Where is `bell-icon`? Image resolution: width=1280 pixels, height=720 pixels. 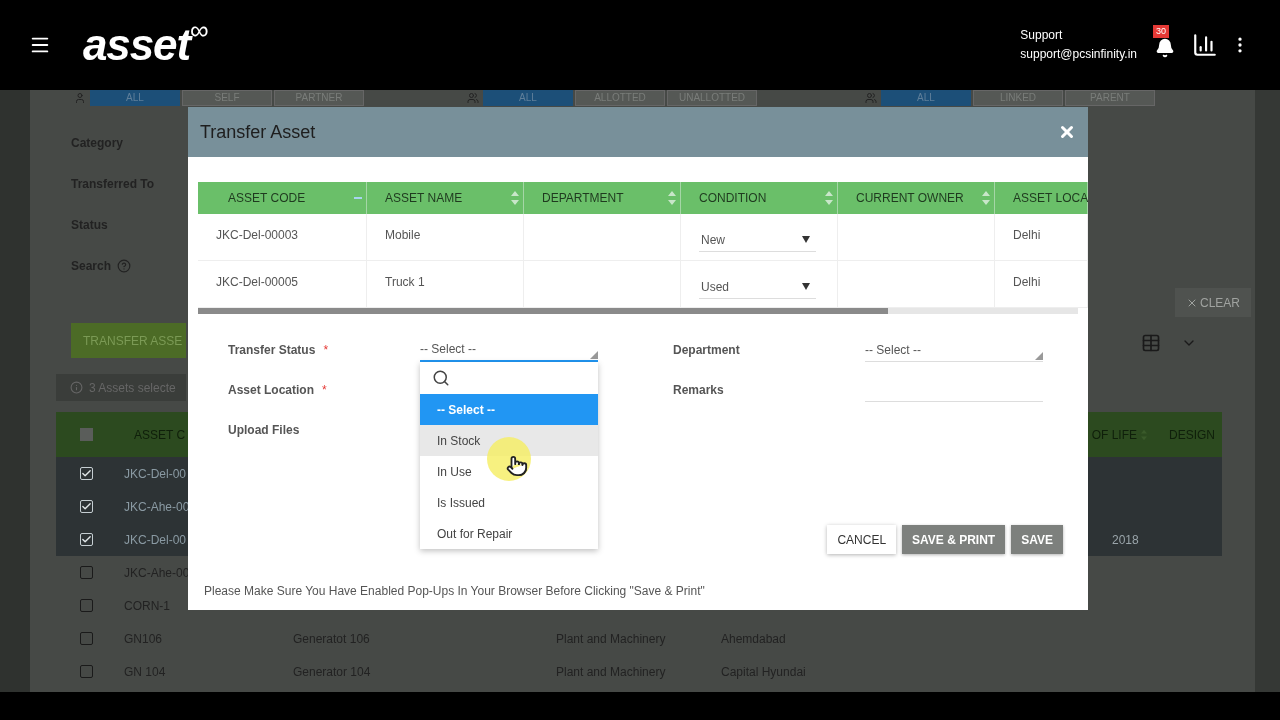 bell-icon is located at coordinates (1165, 48).